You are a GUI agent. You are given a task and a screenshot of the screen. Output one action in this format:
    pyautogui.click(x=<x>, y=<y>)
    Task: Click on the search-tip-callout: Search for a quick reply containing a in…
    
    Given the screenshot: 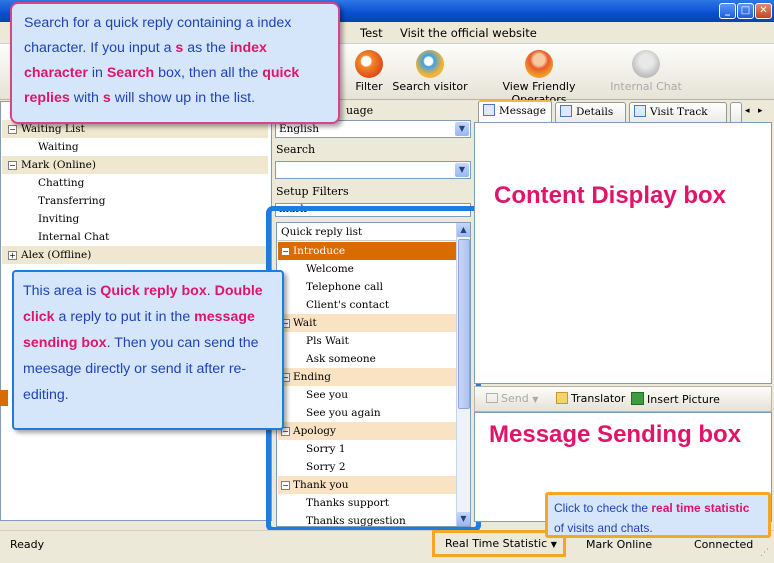 What is the action you would take?
    pyautogui.click(x=175, y=63)
    